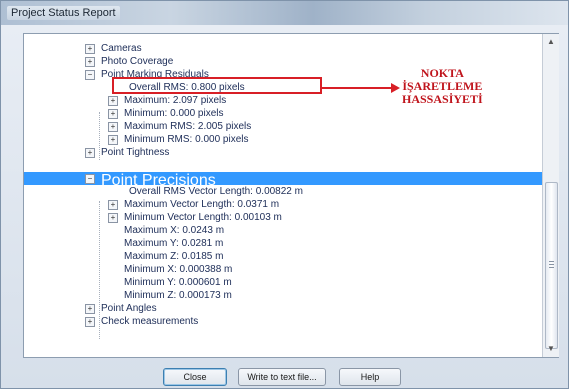 Image resolution: width=569 pixels, height=389 pixels. What do you see at coordinates (216, 191) in the screenshot?
I see `tree-label: Overall RMS Vector Length: 0.00822 m` at bounding box center [216, 191].